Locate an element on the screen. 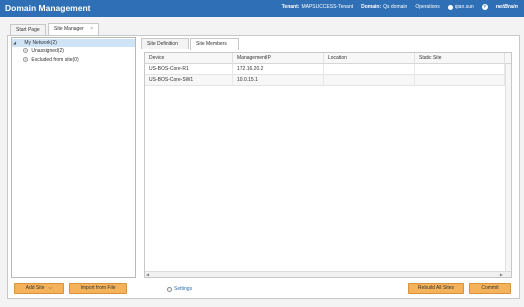 This screenshot has width=524, height=307. button-label: Commit is located at coordinates (490, 288).